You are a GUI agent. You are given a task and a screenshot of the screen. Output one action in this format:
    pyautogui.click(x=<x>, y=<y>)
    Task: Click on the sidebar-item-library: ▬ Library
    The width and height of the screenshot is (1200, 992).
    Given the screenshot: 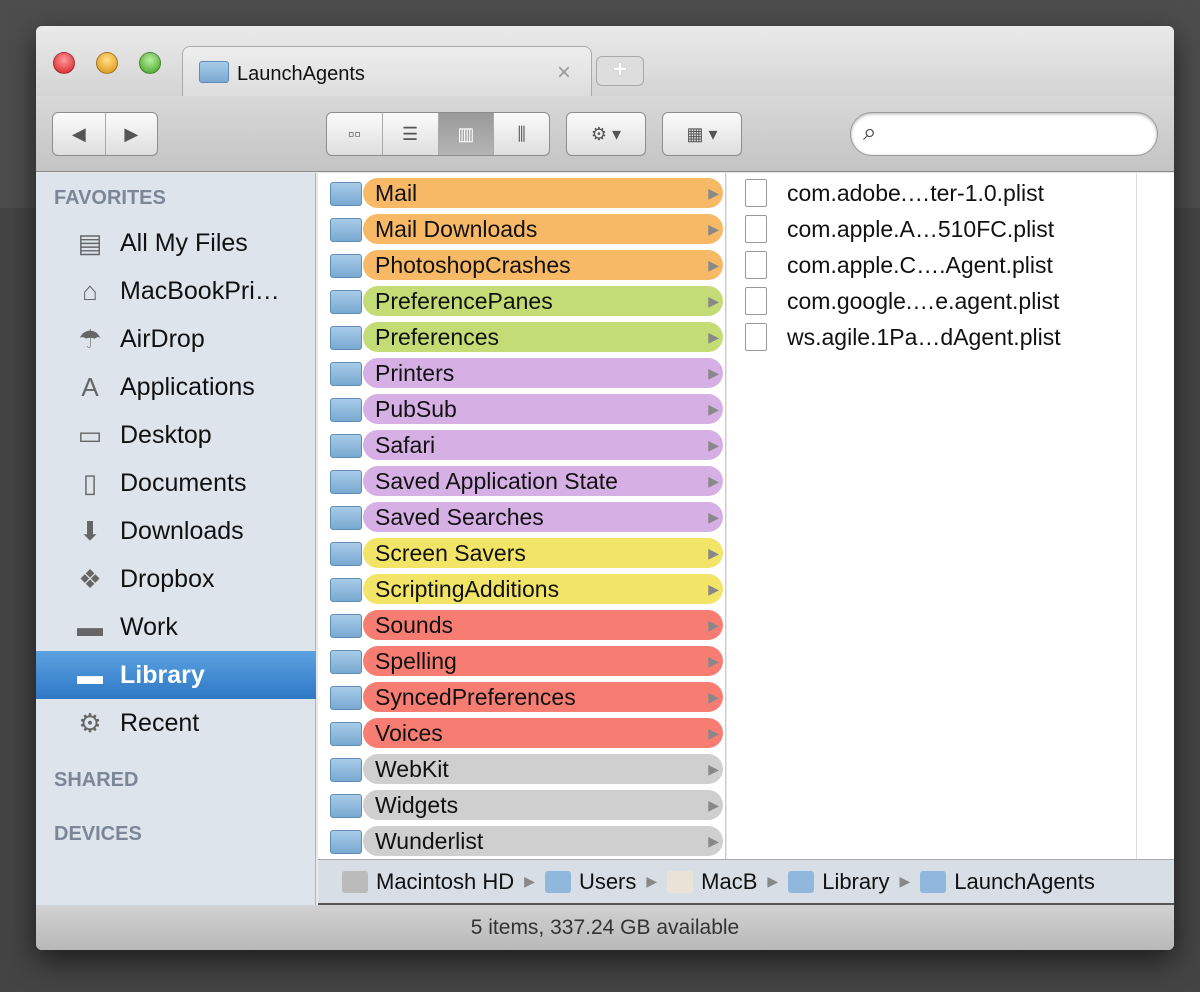 What is the action you would take?
    pyautogui.click(x=176, y=675)
    